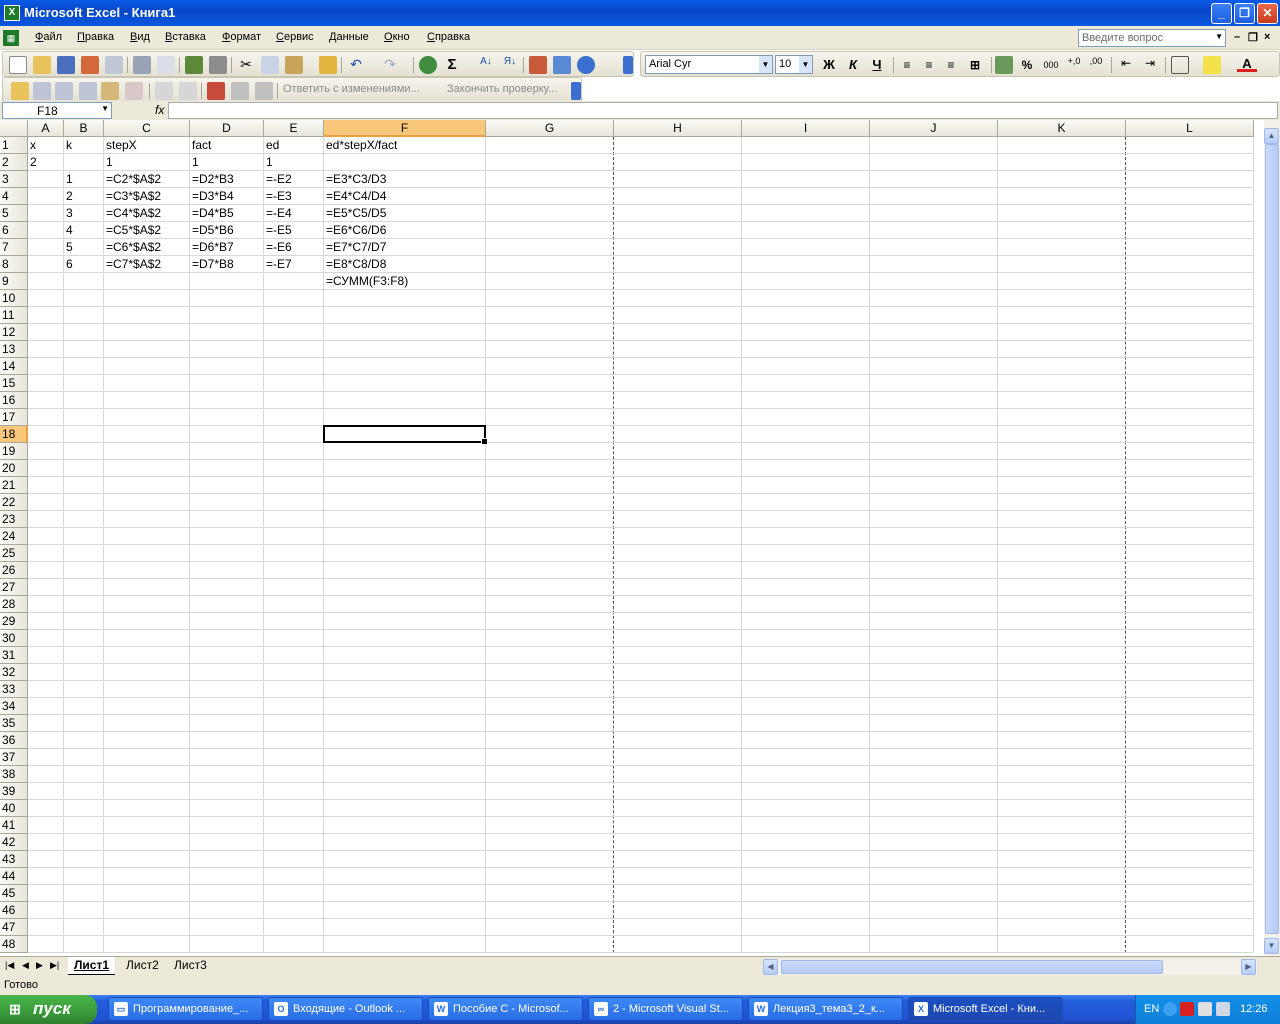 The height and width of the screenshot is (1024, 1280). I want to click on row-header-16: 16, so click(14, 400).